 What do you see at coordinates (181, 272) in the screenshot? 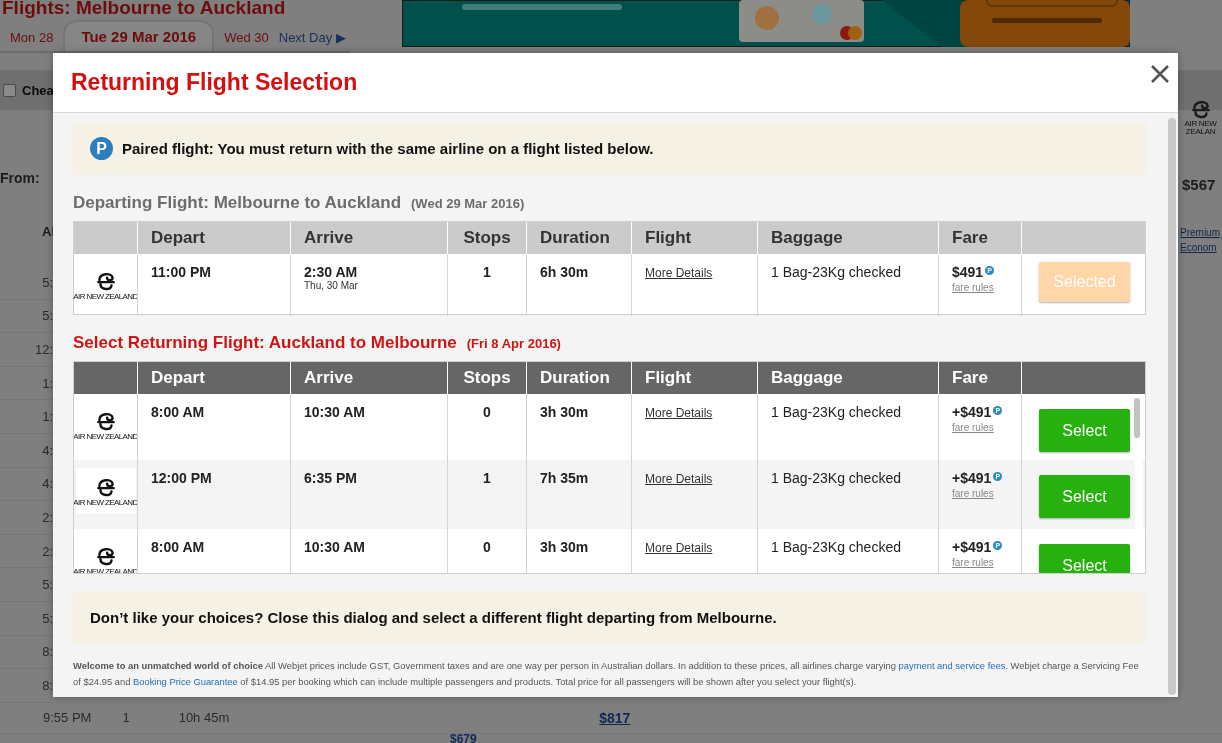
I see `departure-time: 11:00 PM` at bounding box center [181, 272].